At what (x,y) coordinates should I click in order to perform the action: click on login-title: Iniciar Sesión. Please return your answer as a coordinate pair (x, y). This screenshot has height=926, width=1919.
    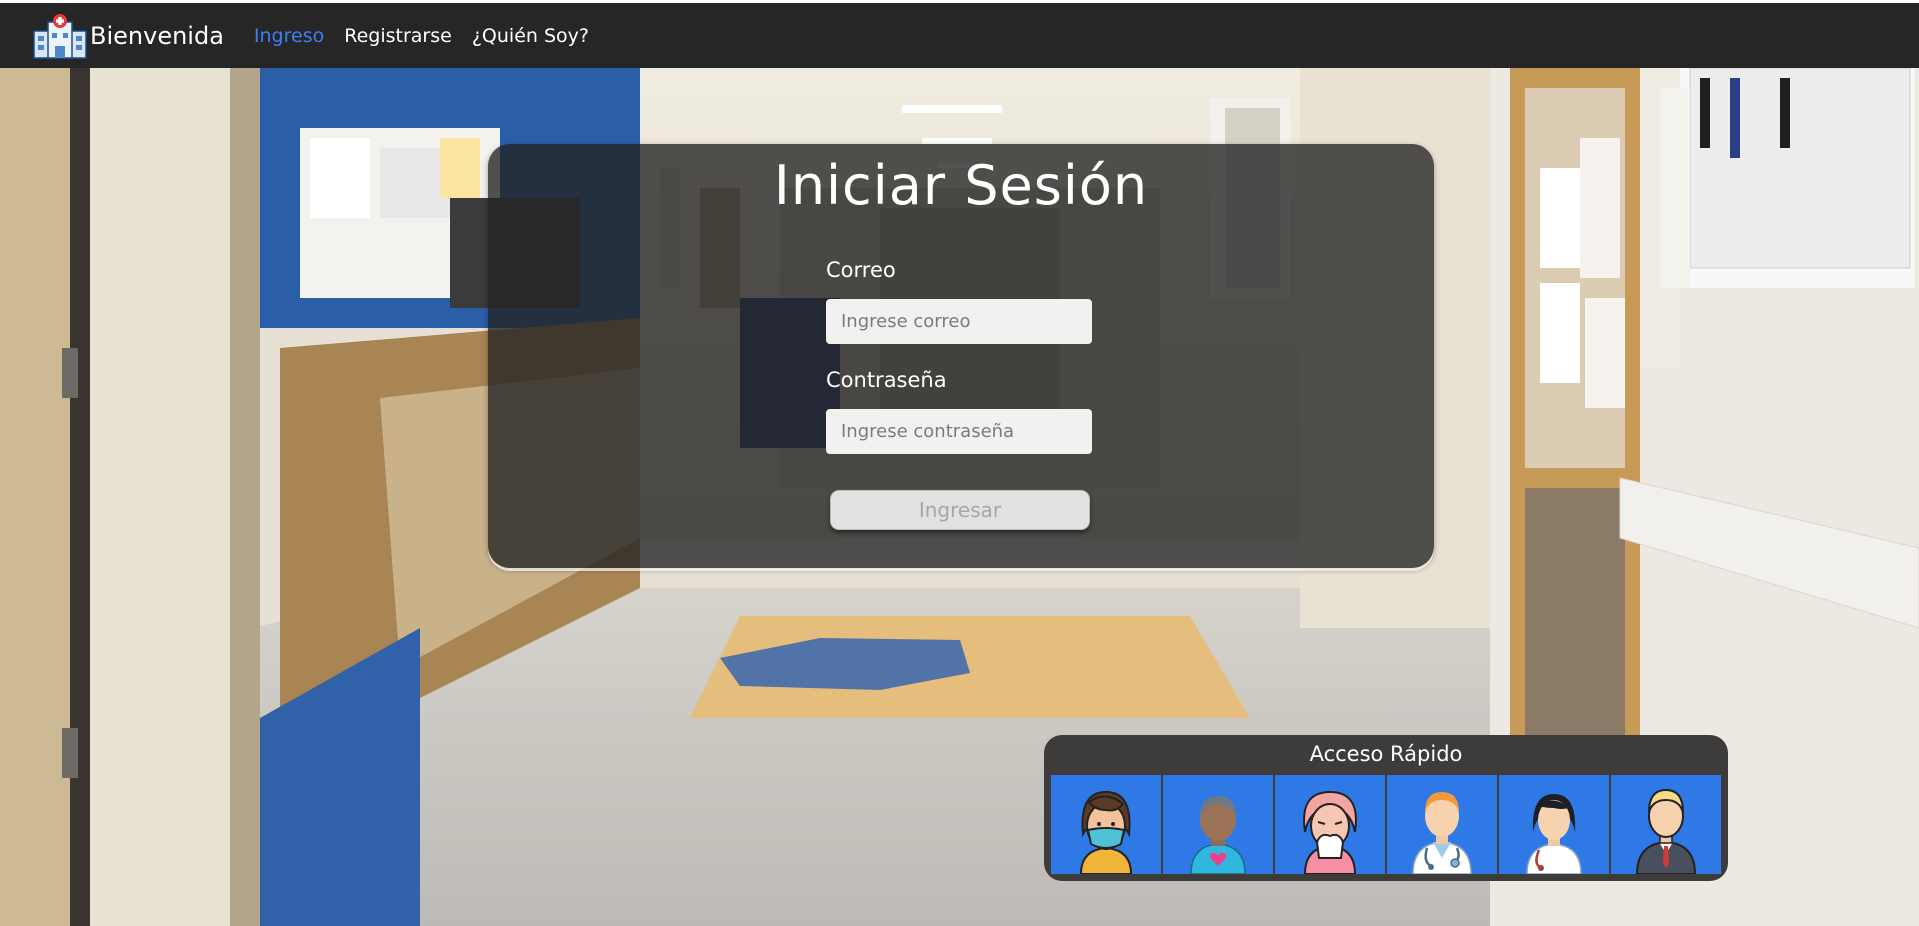
    Looking at the image, I should click on (961, 185).